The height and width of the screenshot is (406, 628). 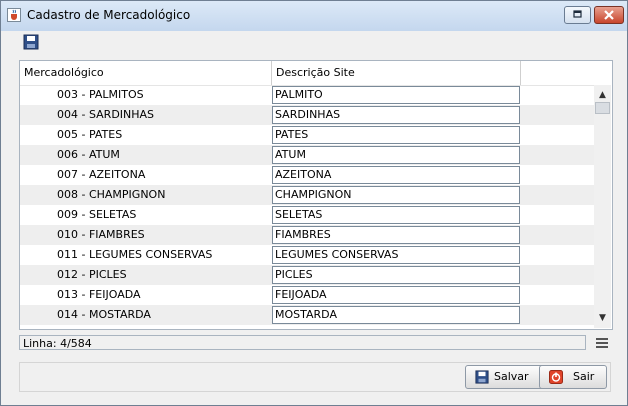 I want to click on scroll-thumb, so click(x=602, y=108).